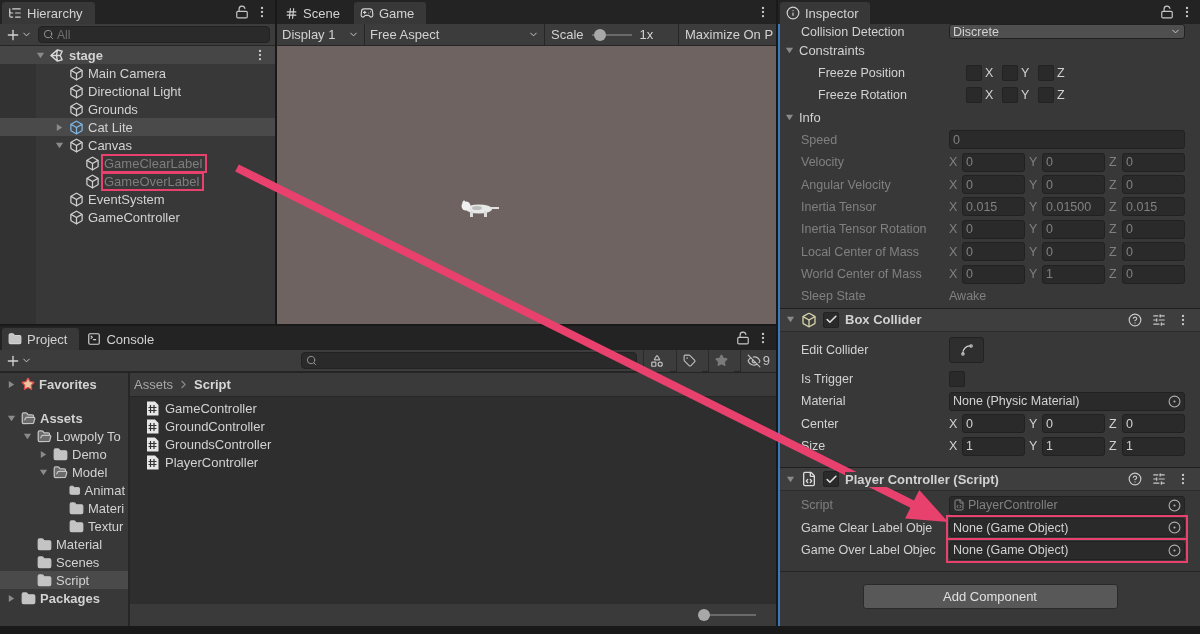 The image size is (1200, 634). What do you see at coordinates (106, 508) in the screenshot?
I see `item-label: Materi` at bounding box center [106, 508].